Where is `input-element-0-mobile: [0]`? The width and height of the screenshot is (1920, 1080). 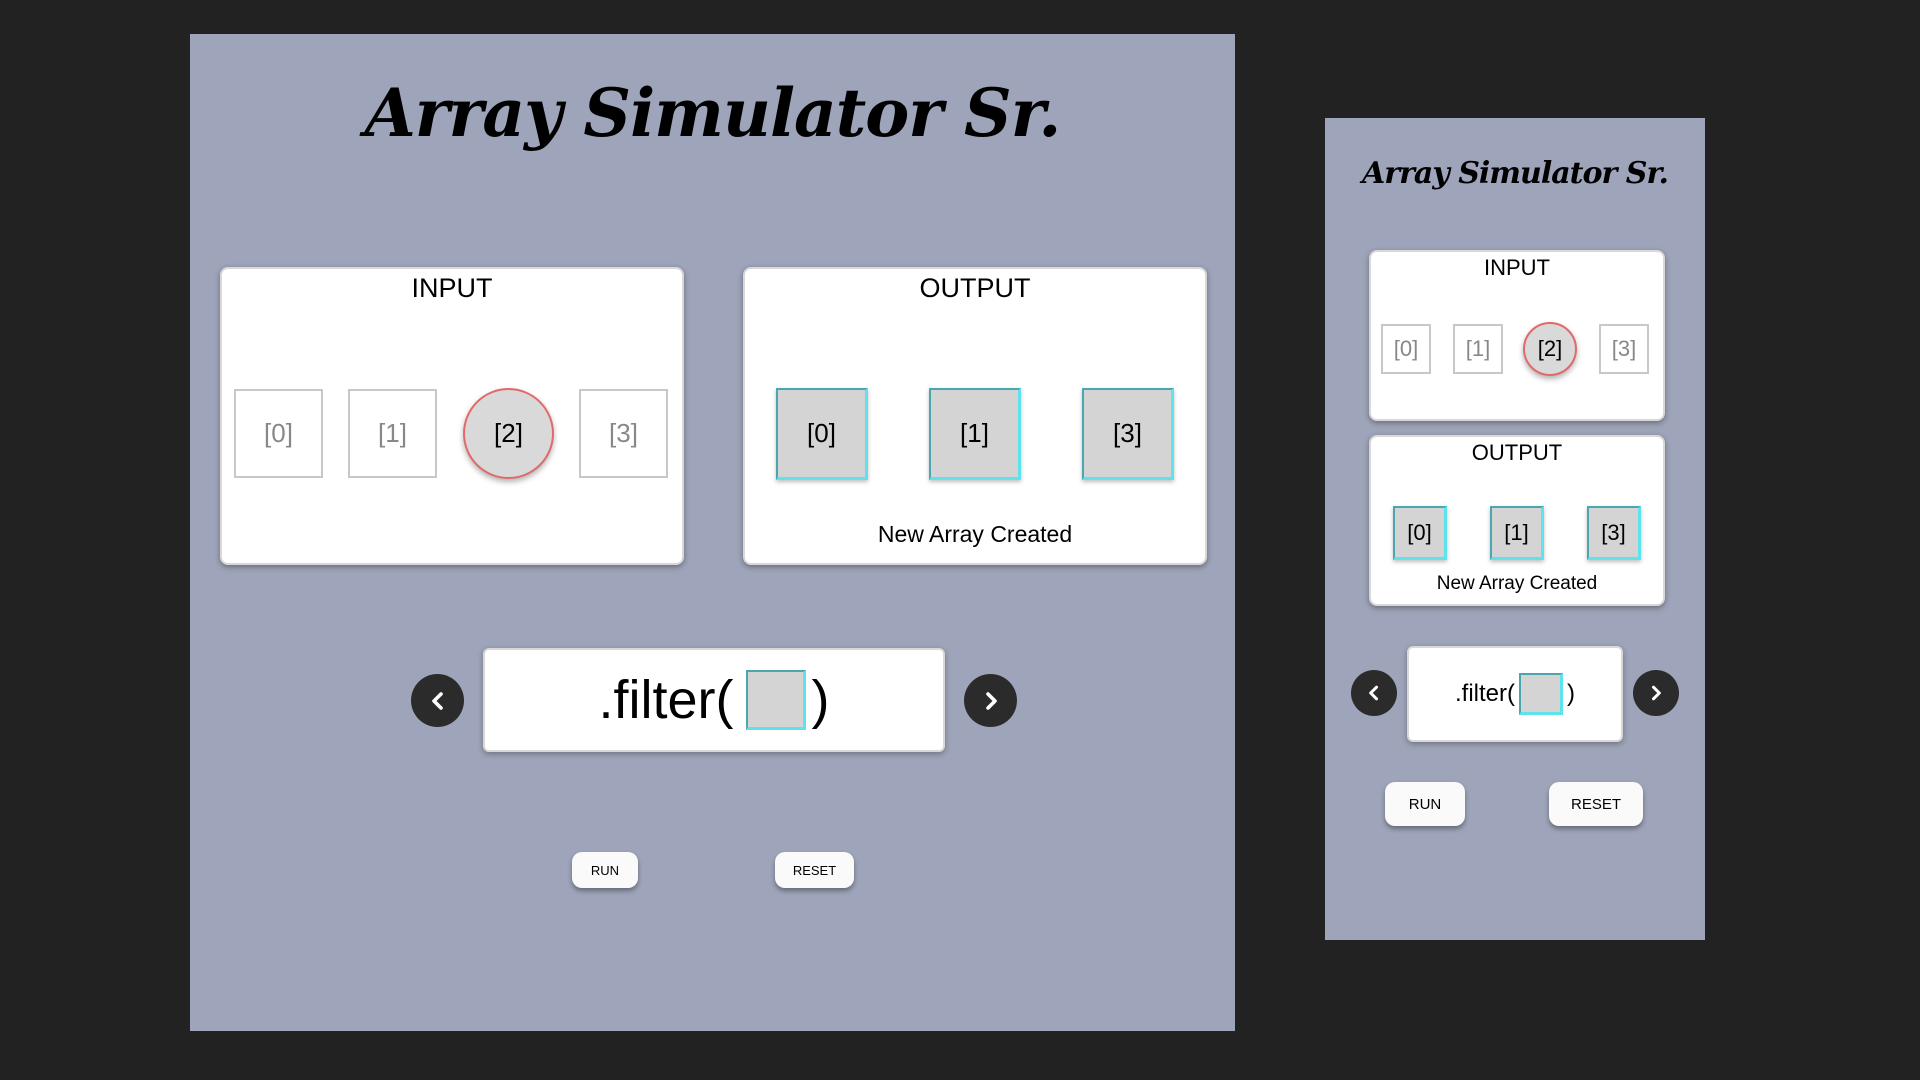 input-element-0-mobile: [0] is located at coordinates (1406, 349).